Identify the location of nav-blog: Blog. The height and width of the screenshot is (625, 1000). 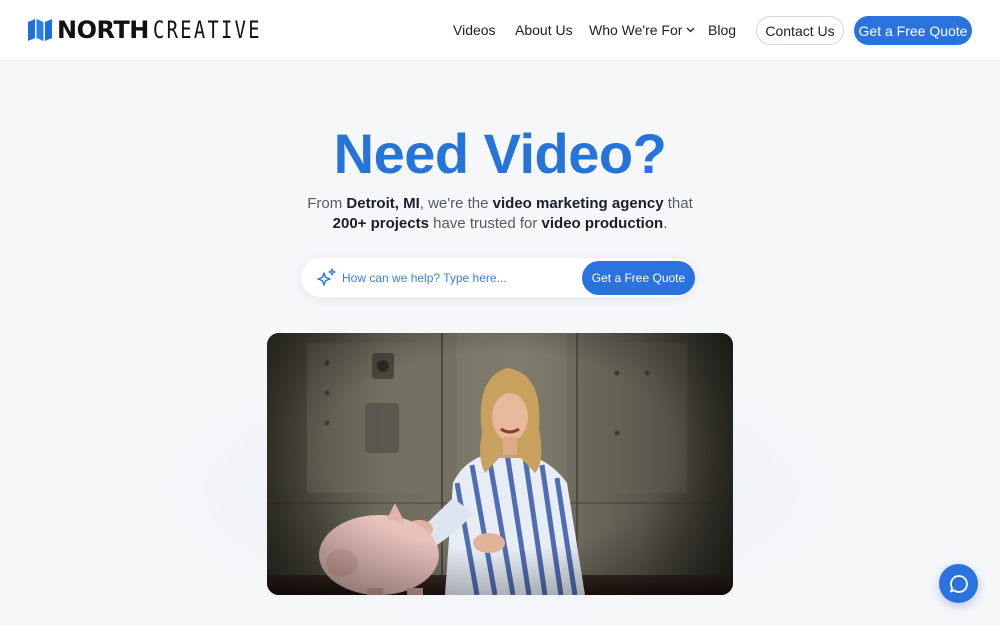
(722, 30).